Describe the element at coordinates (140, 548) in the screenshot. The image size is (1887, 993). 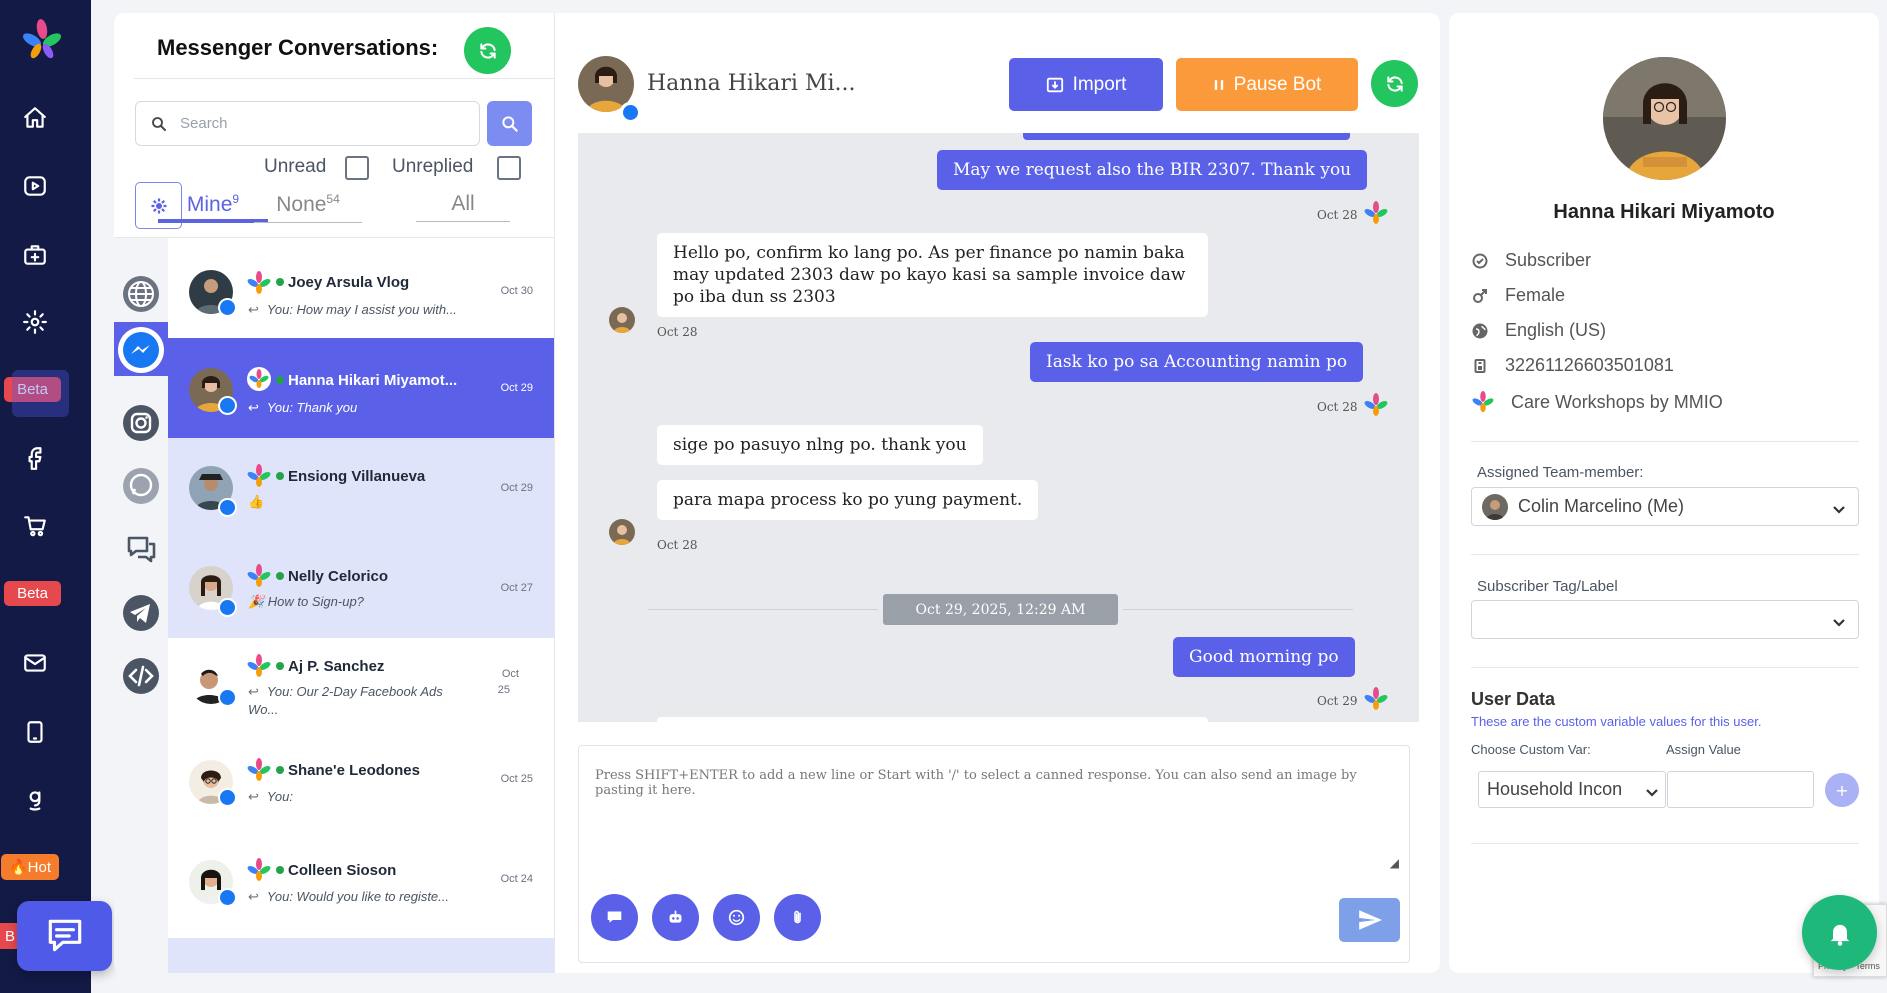
I see `chat-icon` at that location.